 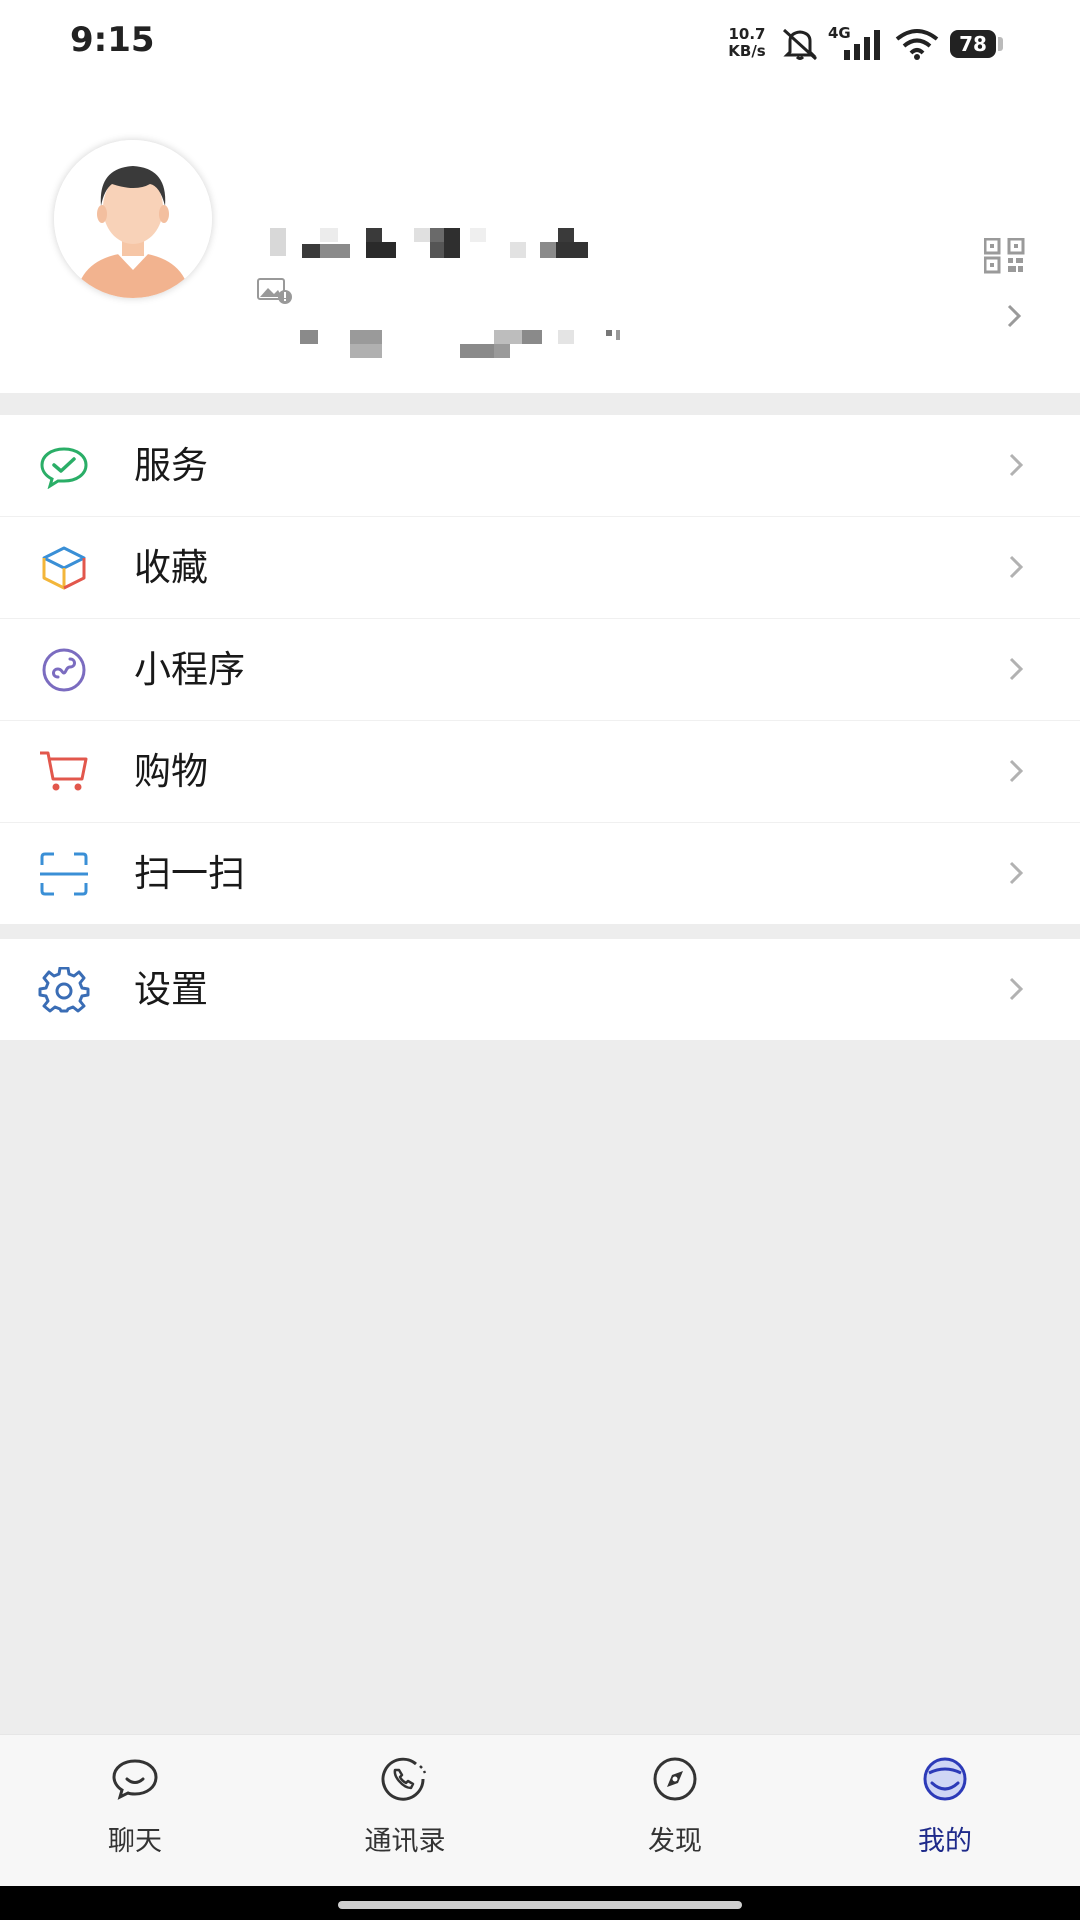 What do you see at coordinates (945, 1841) in the screenshot?
I see `tab-me-label: 我的` at bounding box center [945, 1841].